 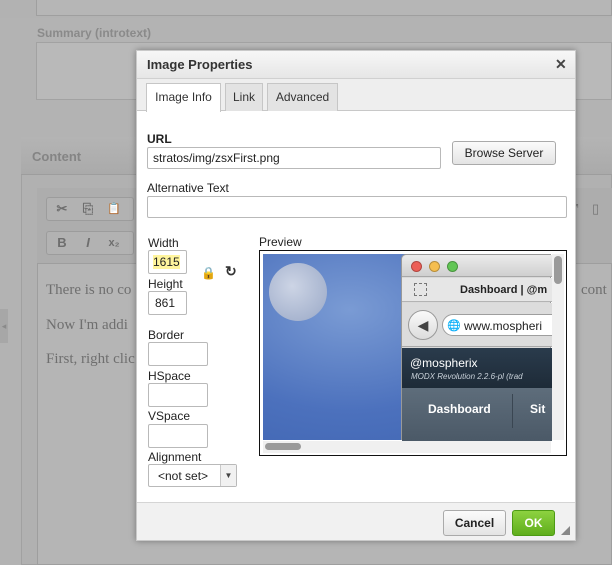 What do you see at coordinates (169, 416) in the screenshot?
I see `vspace-label: VSpace` at bounding box center [169, 416].